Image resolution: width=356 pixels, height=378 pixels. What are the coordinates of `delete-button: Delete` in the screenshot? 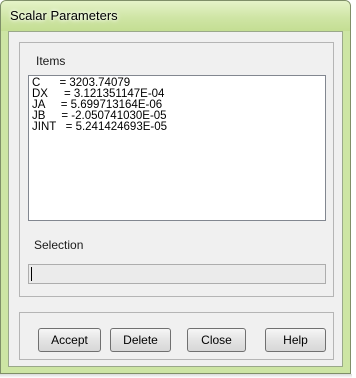 It's located at (140, 340).